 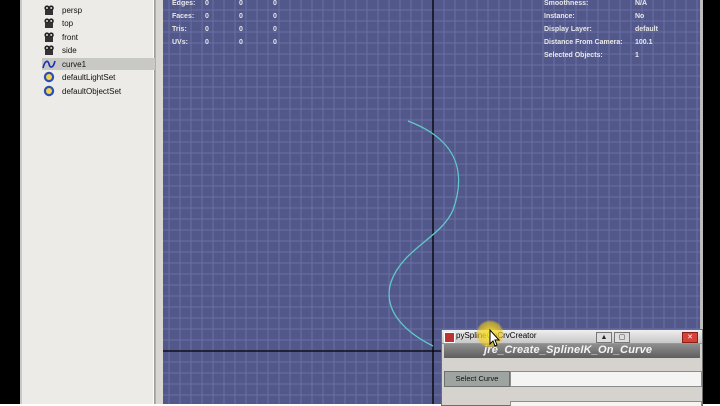 I want to click on app-icon, so click(x=449, y=337).